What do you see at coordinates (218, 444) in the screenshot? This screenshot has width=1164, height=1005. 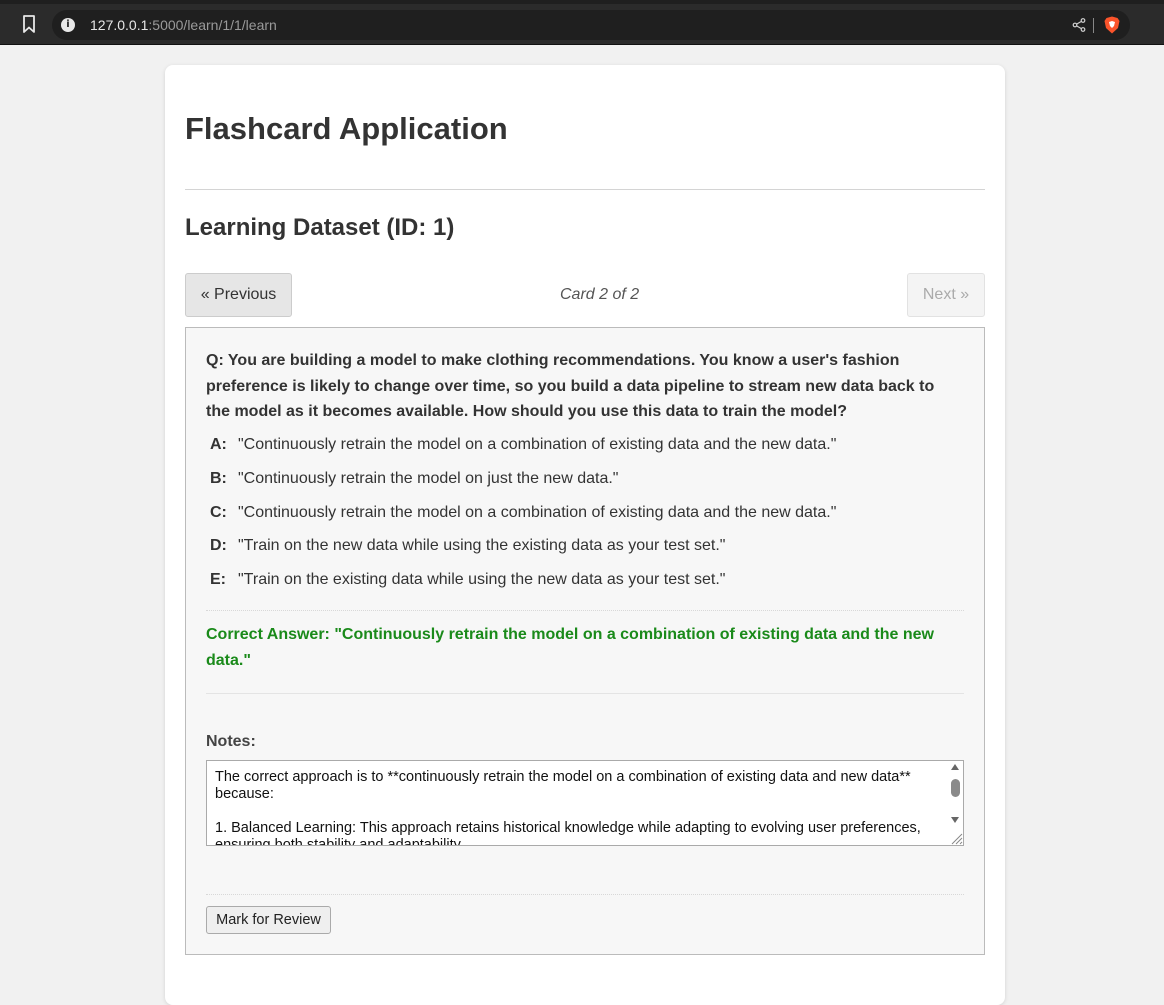 I see `option-letter: A:` at bounding box center [218, 444].